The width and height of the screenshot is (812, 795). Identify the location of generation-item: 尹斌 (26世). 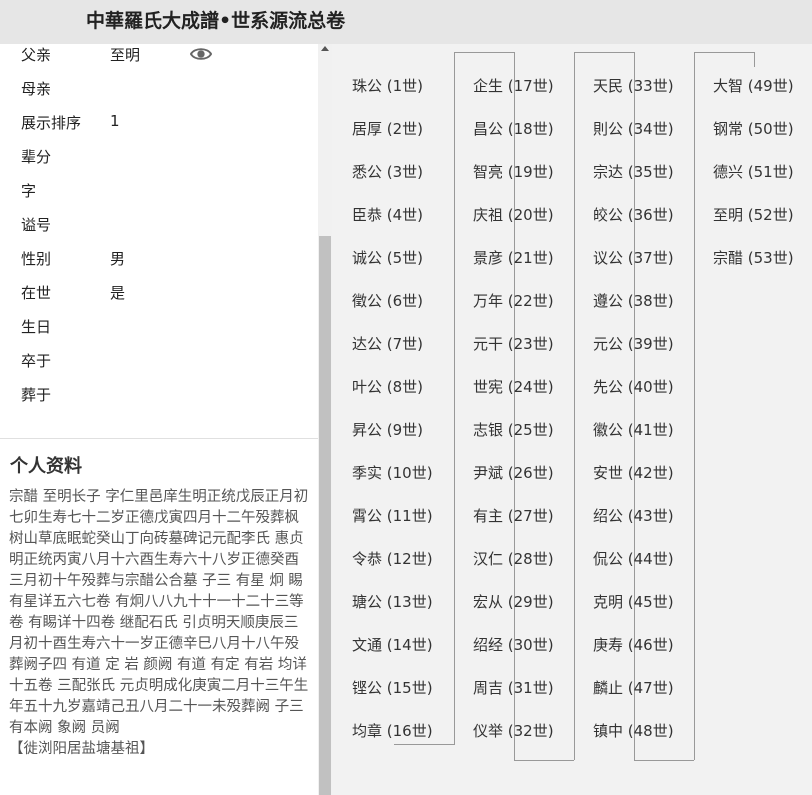
(513, 472).